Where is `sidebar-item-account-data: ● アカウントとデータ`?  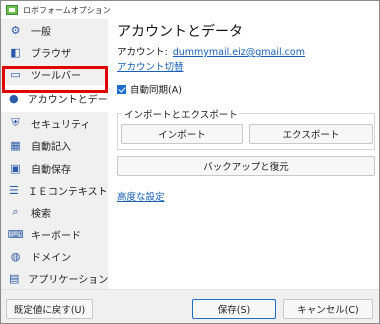
sidebar-item-account-data: ● アカウントとデータ is located at coordinates (59, 98).